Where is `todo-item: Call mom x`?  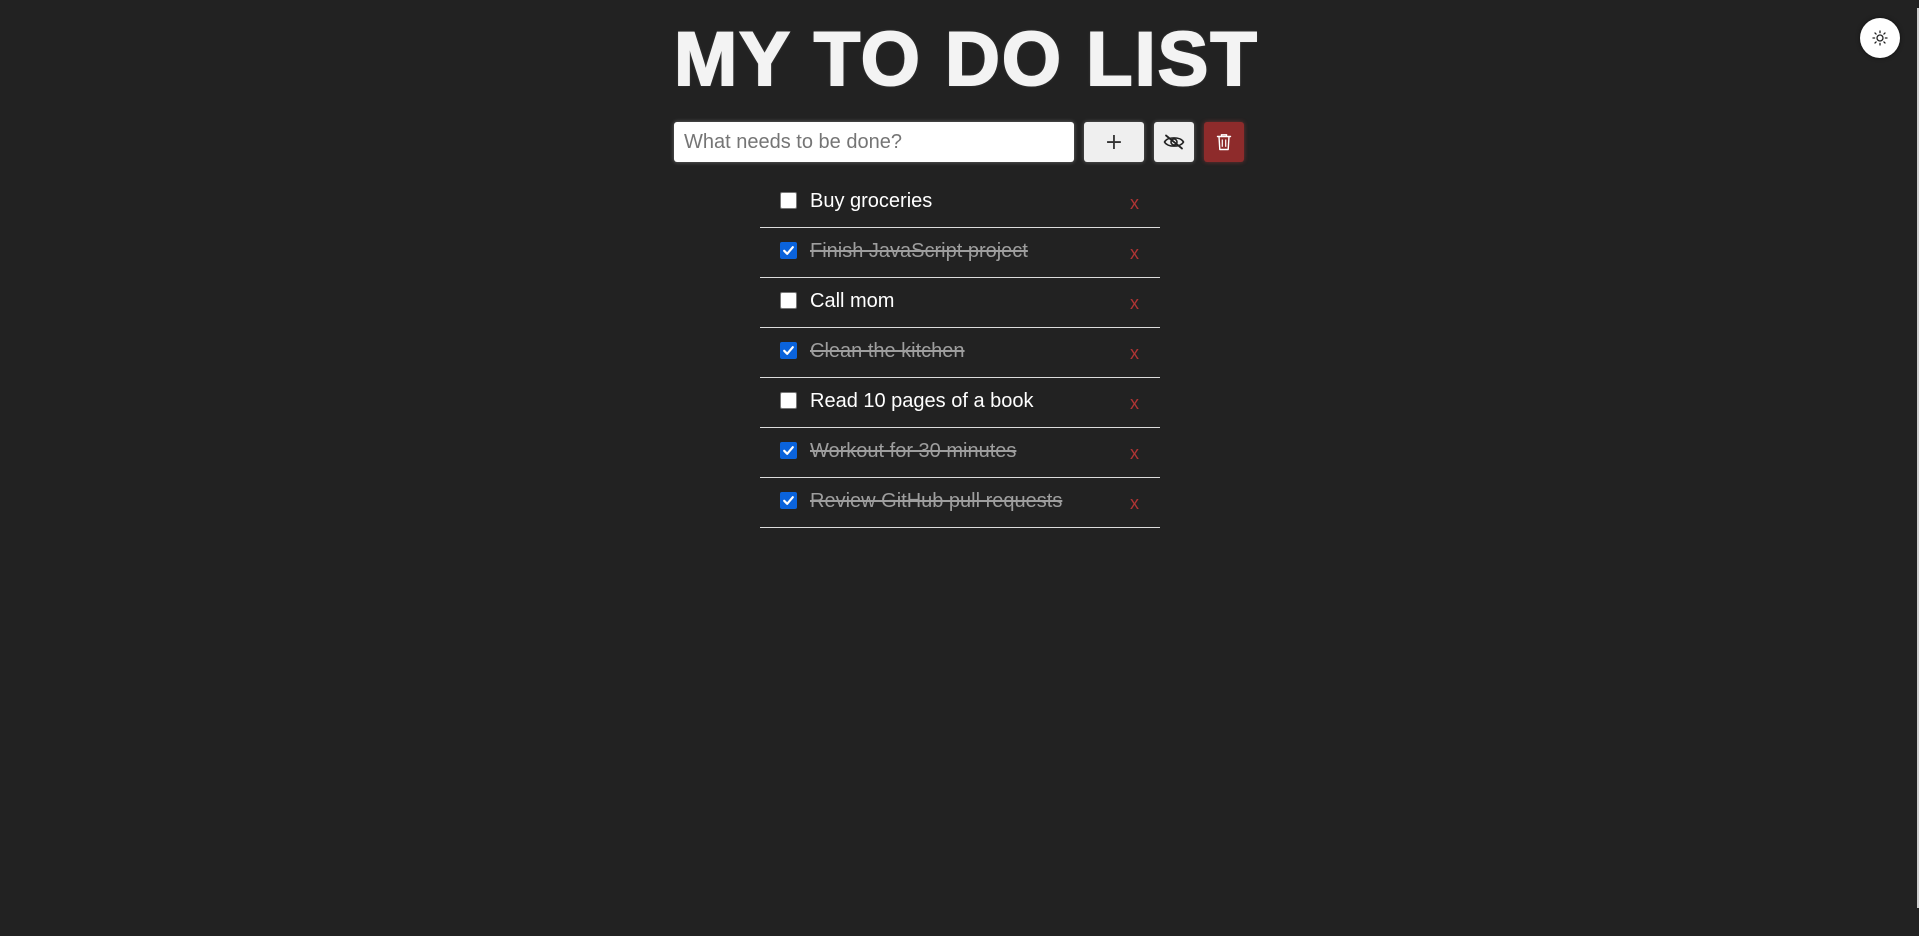
todo-item: Call mom x is located at coordinates (960, 303).